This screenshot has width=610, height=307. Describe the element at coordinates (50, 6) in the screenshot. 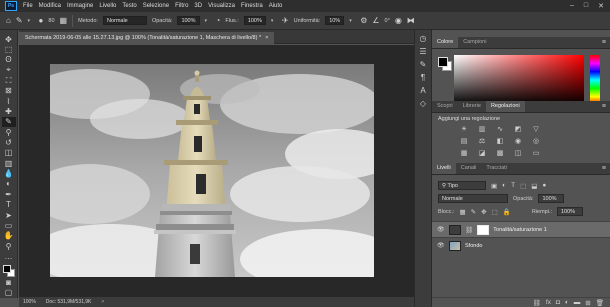

I see `menu-modifica: Modifica` at that location.